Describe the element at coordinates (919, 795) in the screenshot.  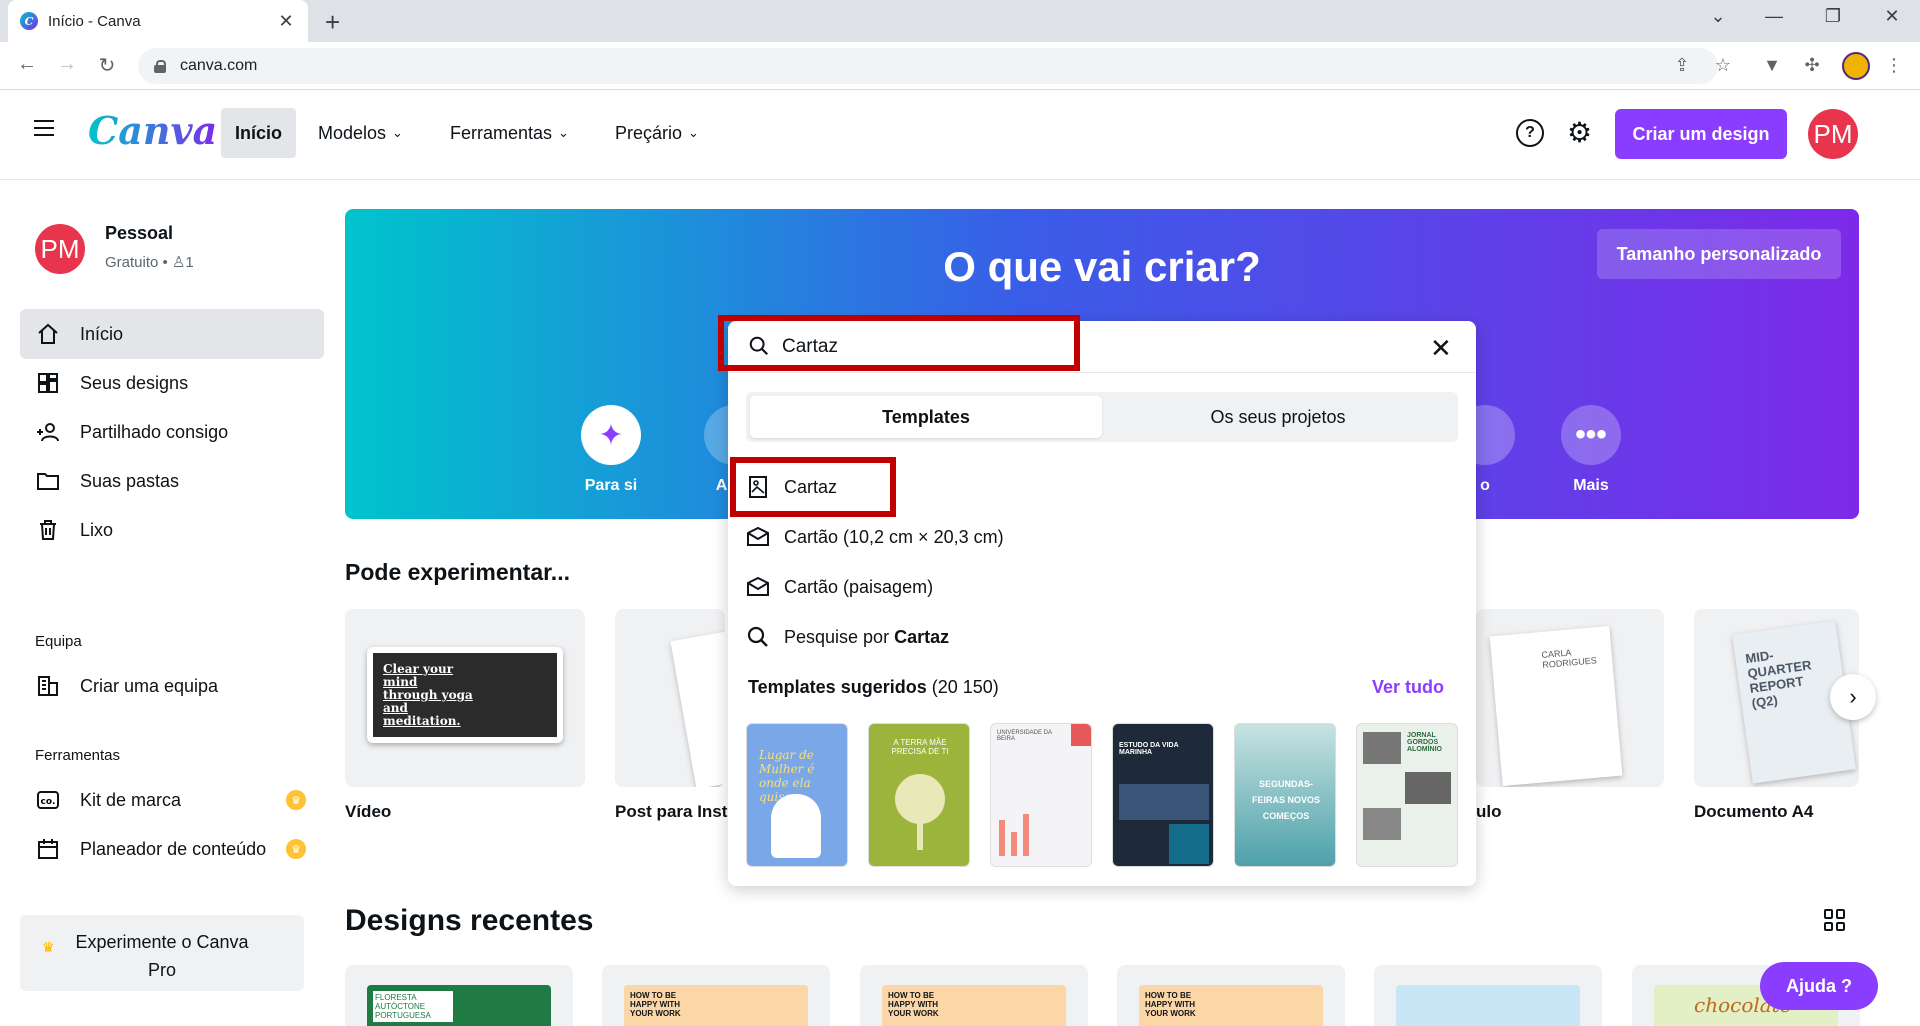
I see `template-thumbnail: A TERRA MÃE PRECISA DE TI` at that location.